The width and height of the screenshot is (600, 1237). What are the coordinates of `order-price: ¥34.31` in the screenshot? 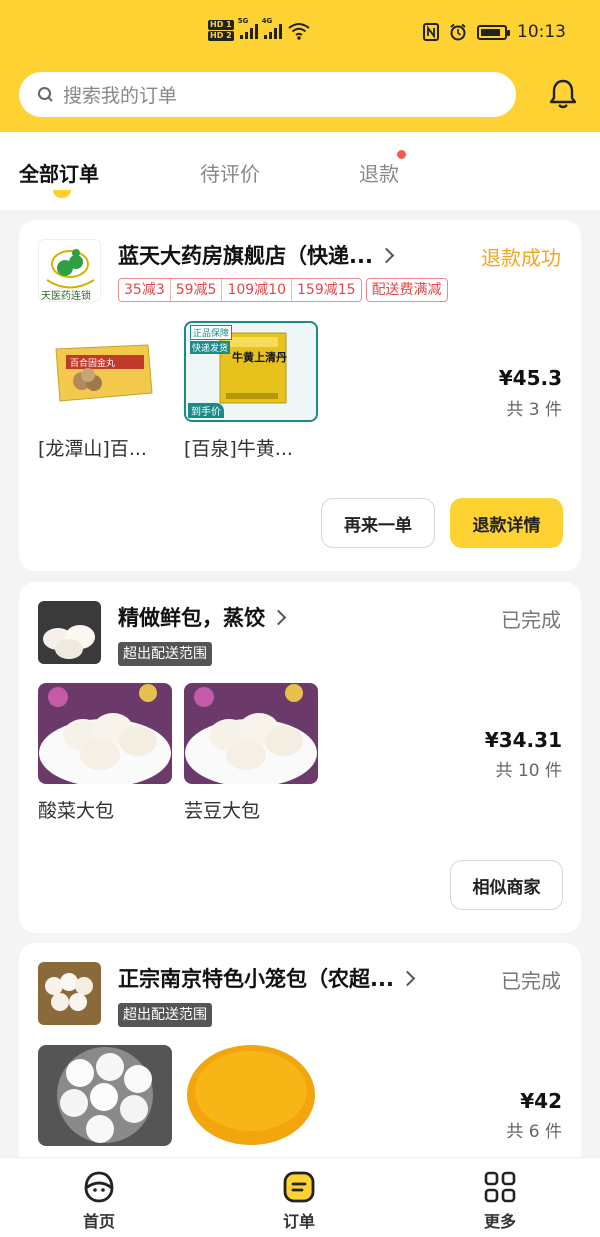 It's located at (523, 740).